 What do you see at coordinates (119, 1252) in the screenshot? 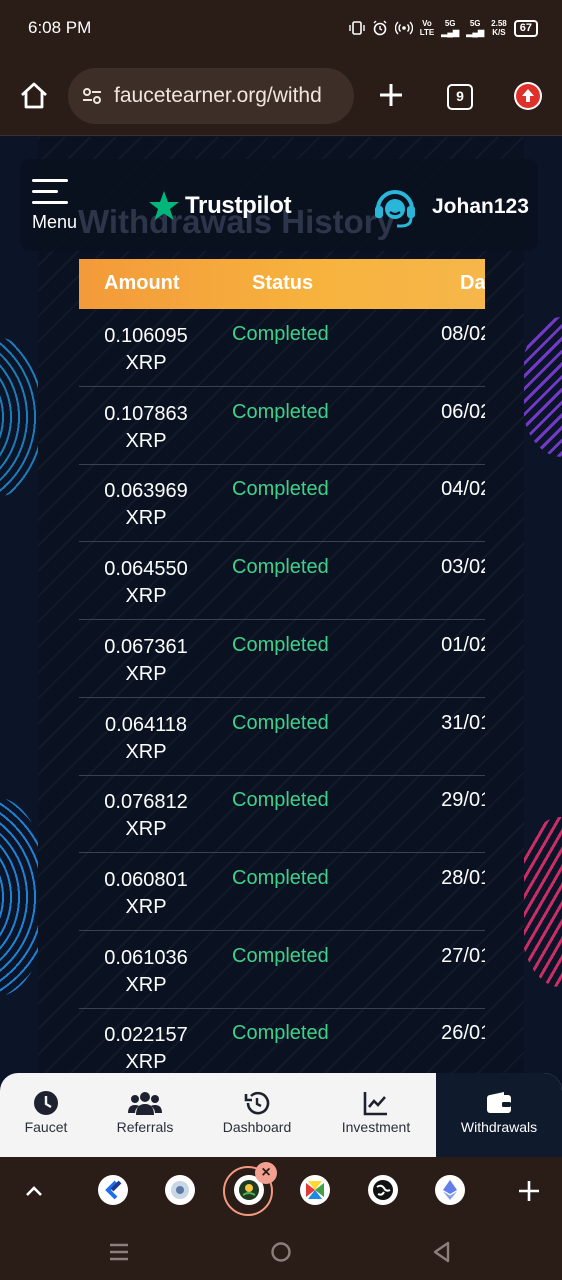
I see `recents-icon` at bounding box center [119, 1252].